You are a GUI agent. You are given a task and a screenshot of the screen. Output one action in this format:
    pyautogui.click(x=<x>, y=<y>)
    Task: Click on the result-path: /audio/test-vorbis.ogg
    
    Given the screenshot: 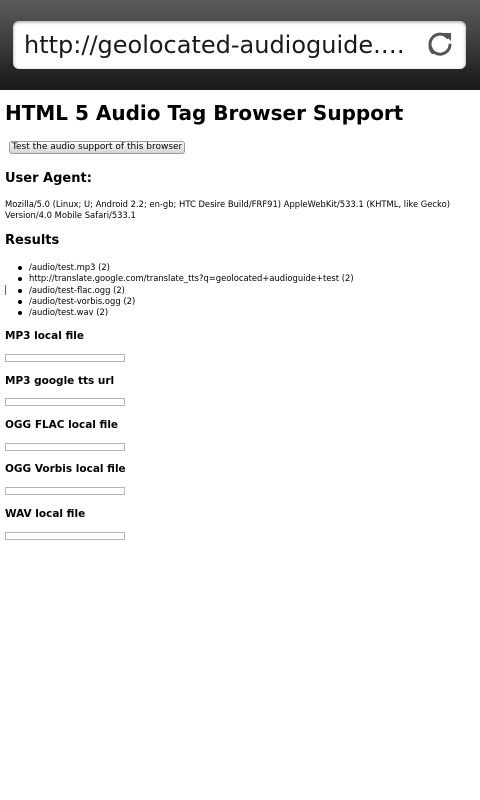 What is the action you would take?
    pyautogui.click(x=75, y=300)
    